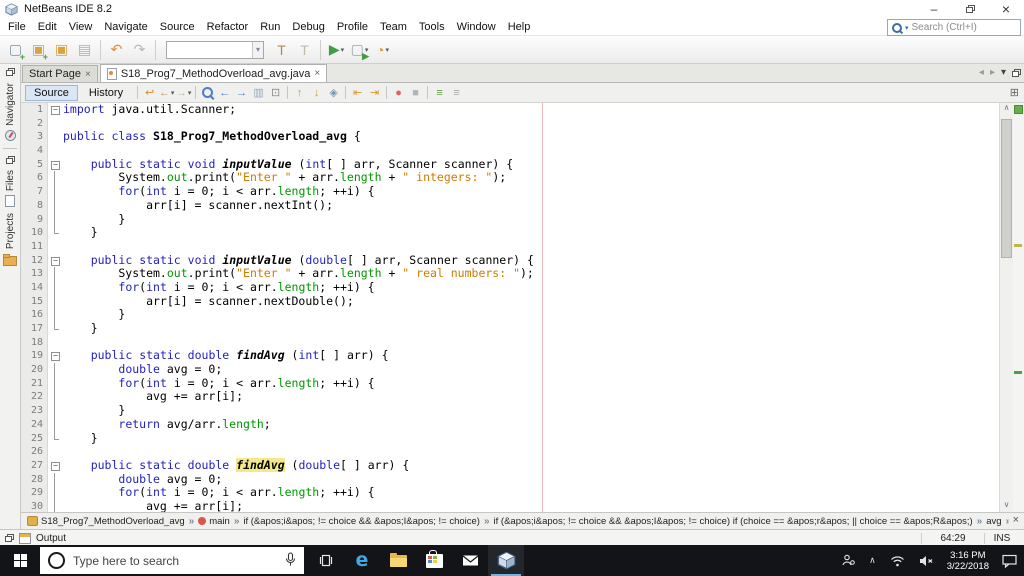 The image size is (1024, 576). I want to click on breadcrumb-close-icon: ×, so click(1013, 520).